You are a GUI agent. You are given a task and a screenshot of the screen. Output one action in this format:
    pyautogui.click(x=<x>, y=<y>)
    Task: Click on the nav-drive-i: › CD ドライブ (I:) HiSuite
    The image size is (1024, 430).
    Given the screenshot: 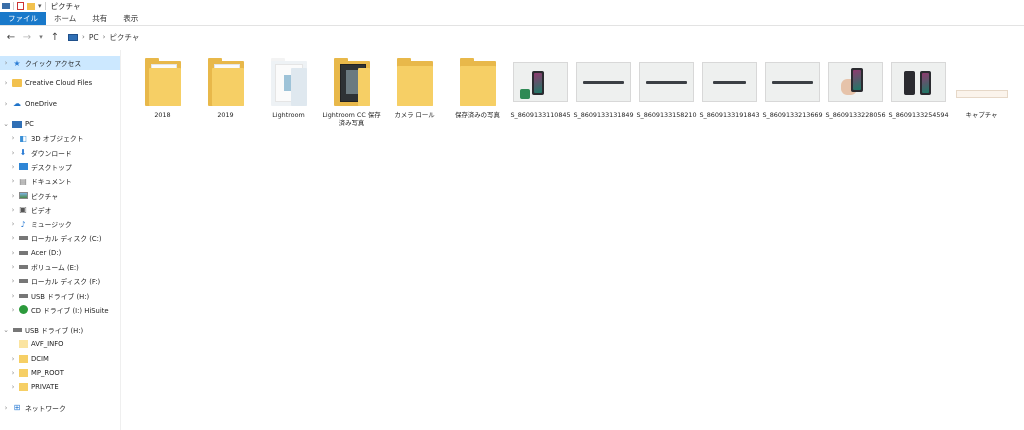 What is the action you would take?
    pyautogui.click(x=60, y=310)
    